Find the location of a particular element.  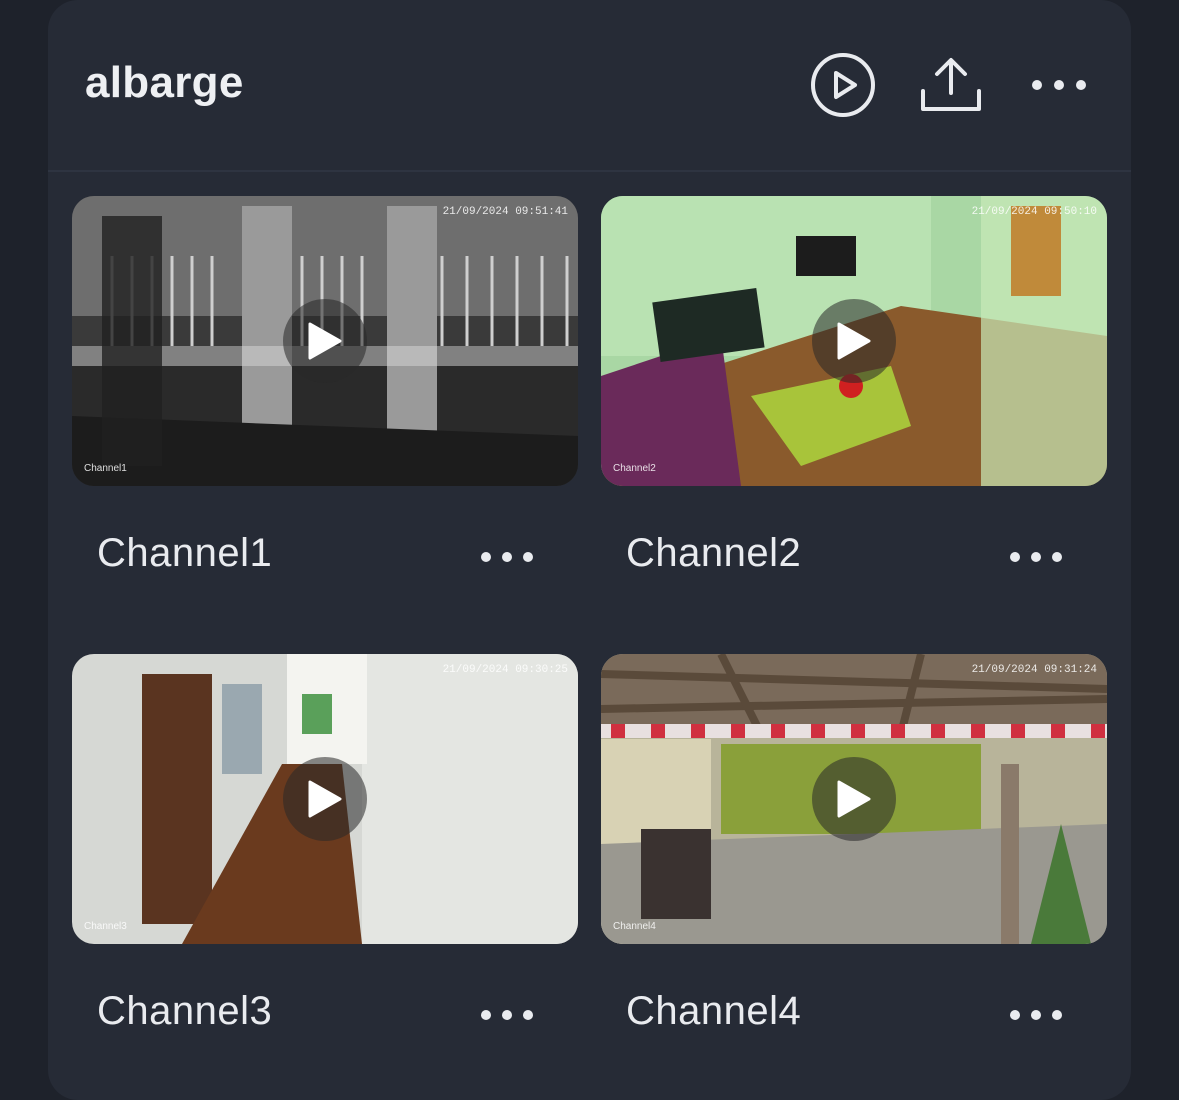

snapshot-timestamp: 21/09/2024 09:51:41 is located at coordinates (505, 212).